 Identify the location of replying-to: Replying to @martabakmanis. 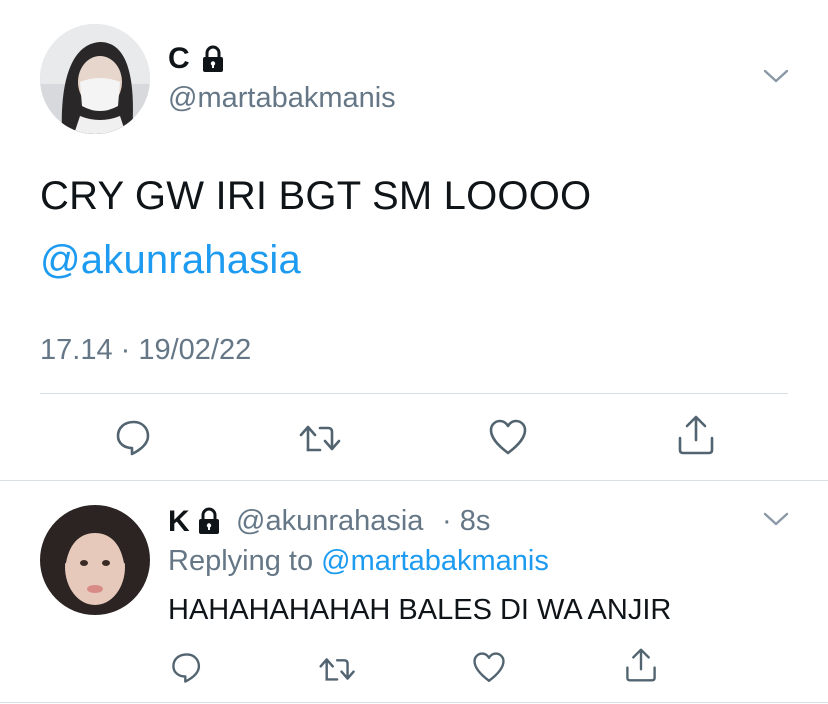
(358, 561).